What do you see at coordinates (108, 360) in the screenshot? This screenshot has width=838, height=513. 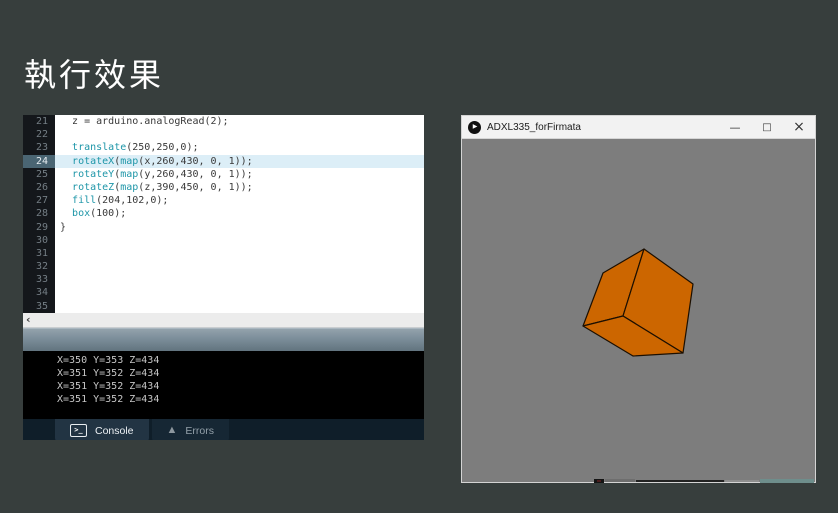 I see `console-line: X=350 Y=353 Z=434` at bounding box center [108, 360].